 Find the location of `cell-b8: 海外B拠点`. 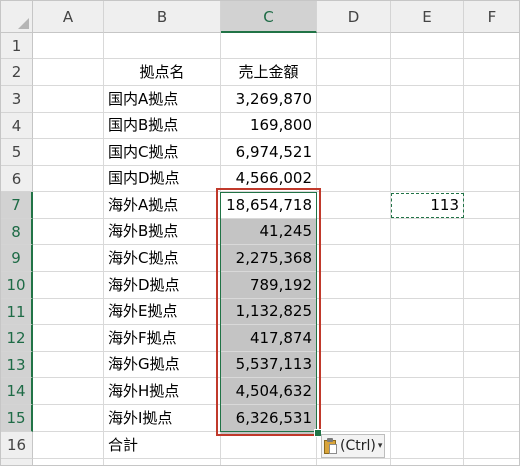

cell-b8: 海外B拠点 is located at coordinates (162, 231).